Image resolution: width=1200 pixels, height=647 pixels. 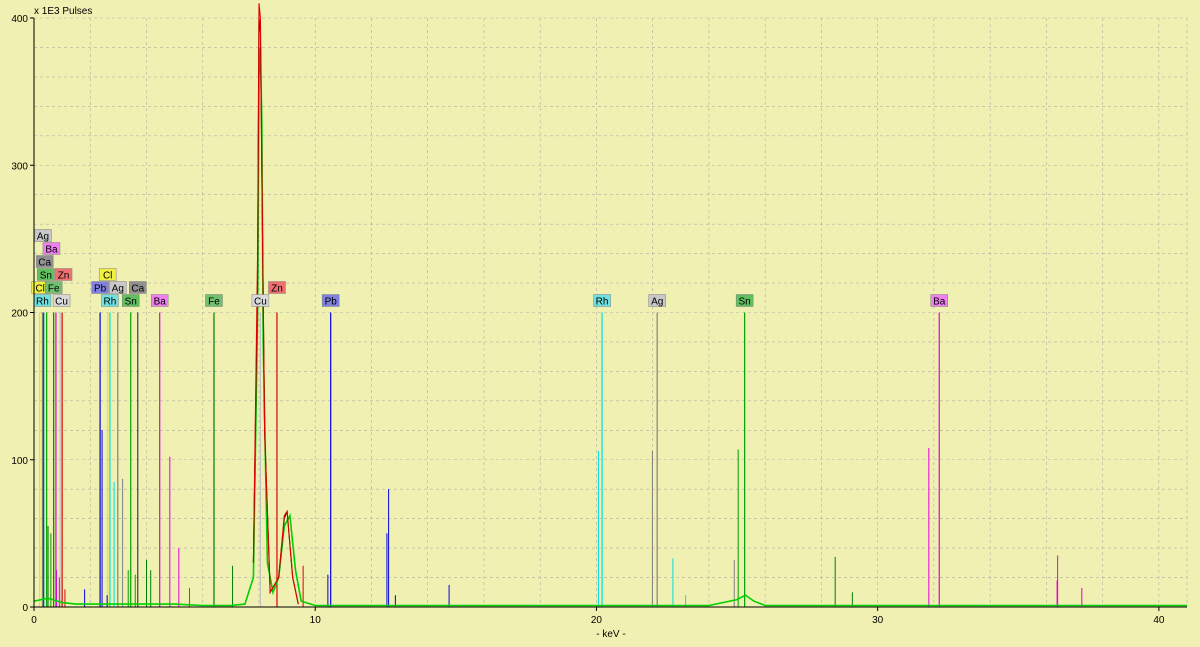 What do you see at coordinates (1159, 620) in the screenshot?
I see `x-tick-label: 40` at bounding box center [1159, 620].